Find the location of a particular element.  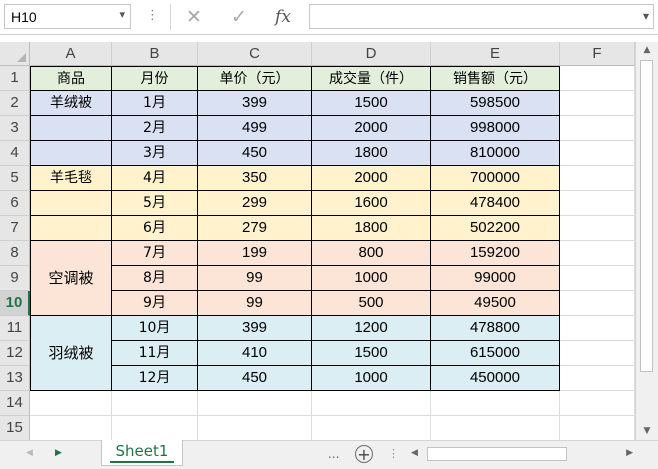

value-cell: 500 is located at coordinates (371, 303).